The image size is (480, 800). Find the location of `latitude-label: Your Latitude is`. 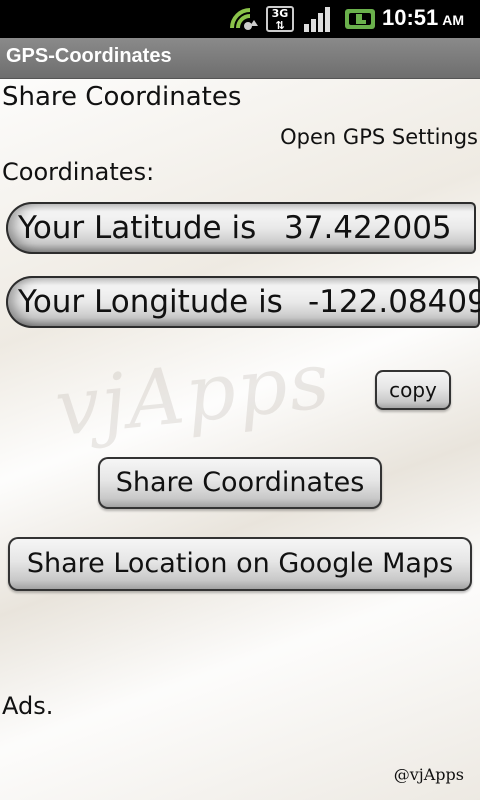

latitude-label: Your Latitude is is located at coordinates (137, 228).